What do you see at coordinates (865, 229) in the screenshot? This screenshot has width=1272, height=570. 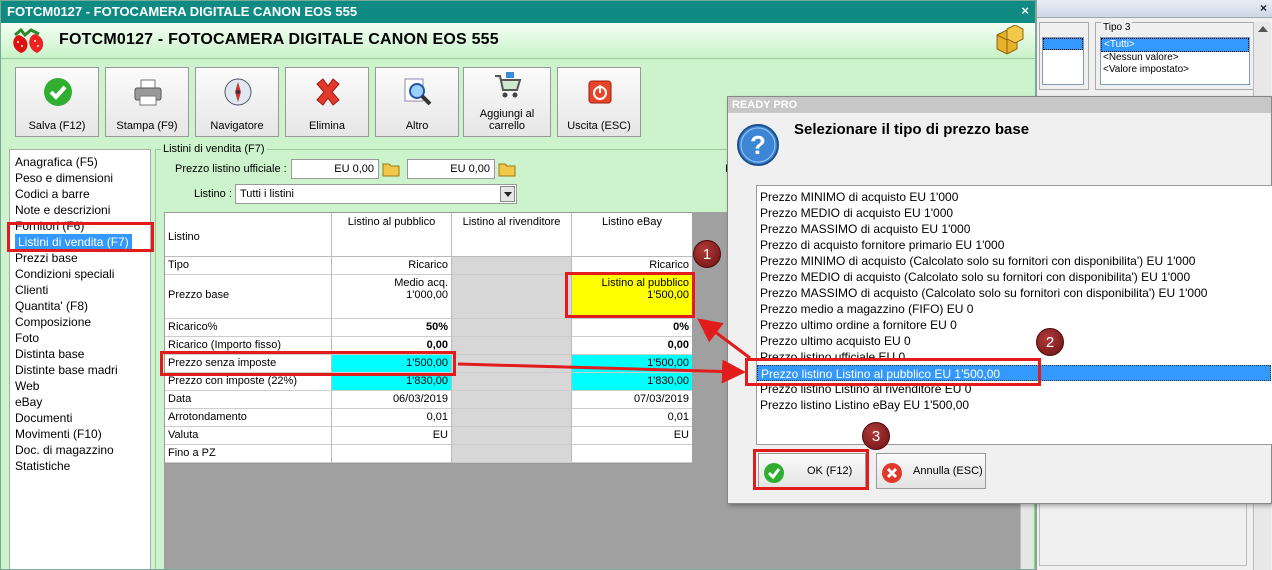 I see `price-type-option: Prezzo MASSIMO di acquisto EU 1'000` at bounding box center [865, 229].